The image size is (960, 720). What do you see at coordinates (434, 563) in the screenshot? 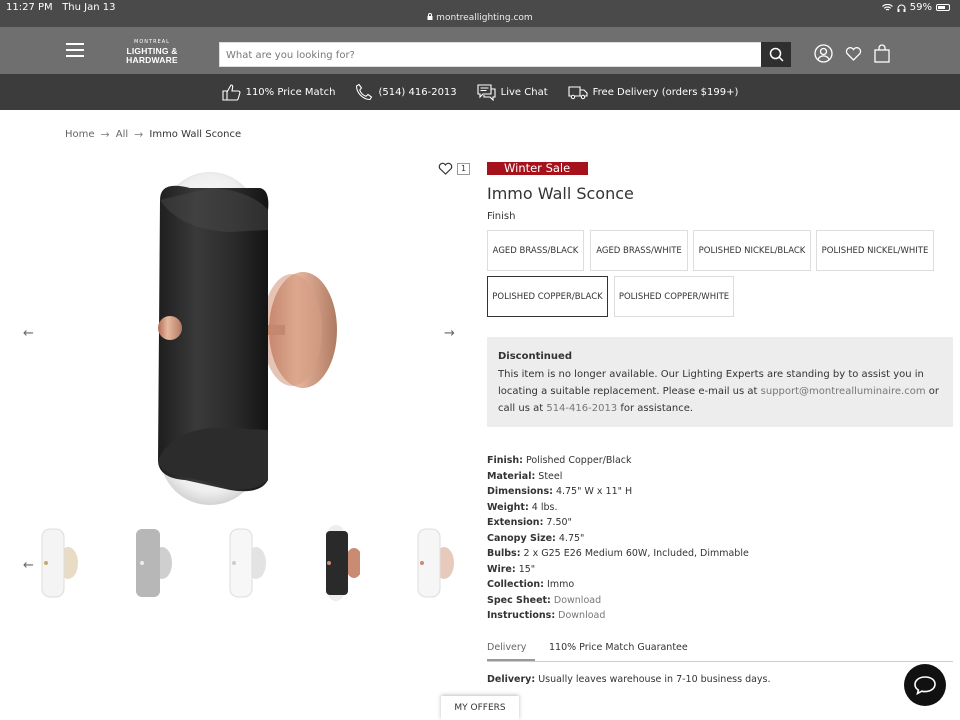
I see `thumbnail-copper-white` at bounding box center [434, 563].